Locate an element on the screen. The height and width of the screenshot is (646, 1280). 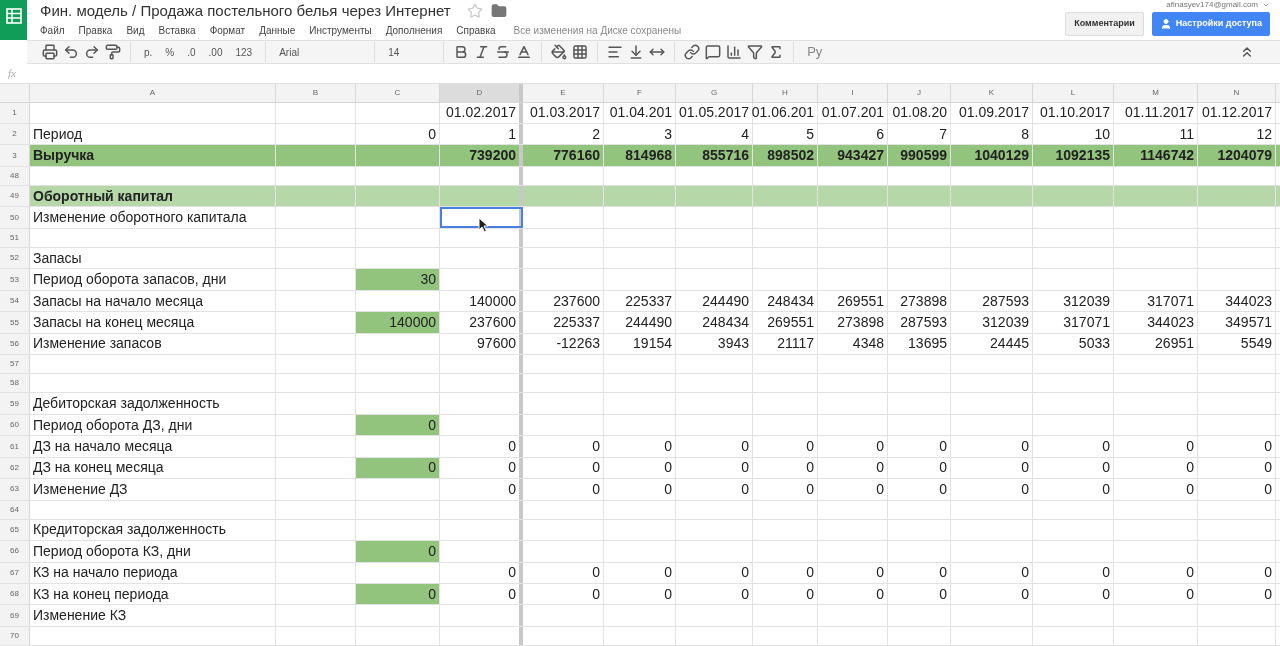
row-number: 55 is located at coordinates (15, 322).